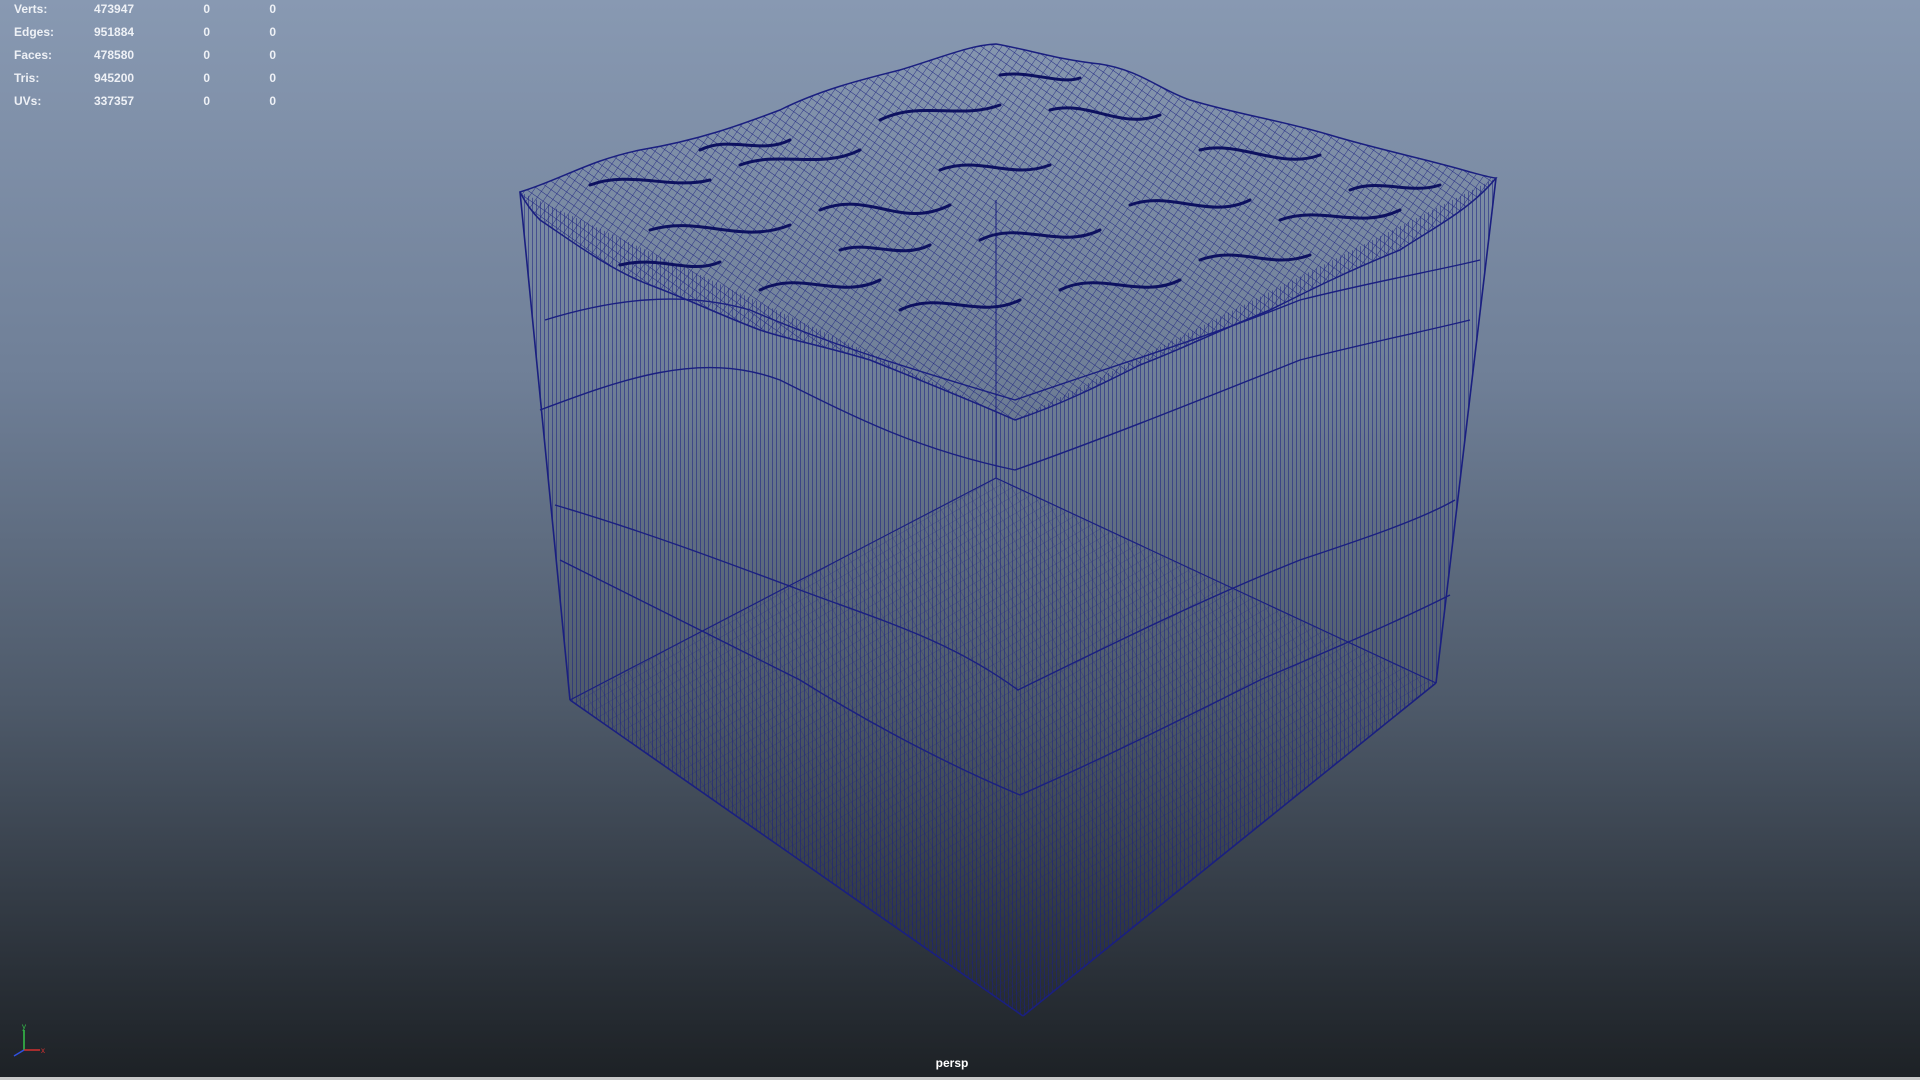  Describe the element at coordinates (24, 1026) in the screenshot. I see `y-axis-label: y` at that location.